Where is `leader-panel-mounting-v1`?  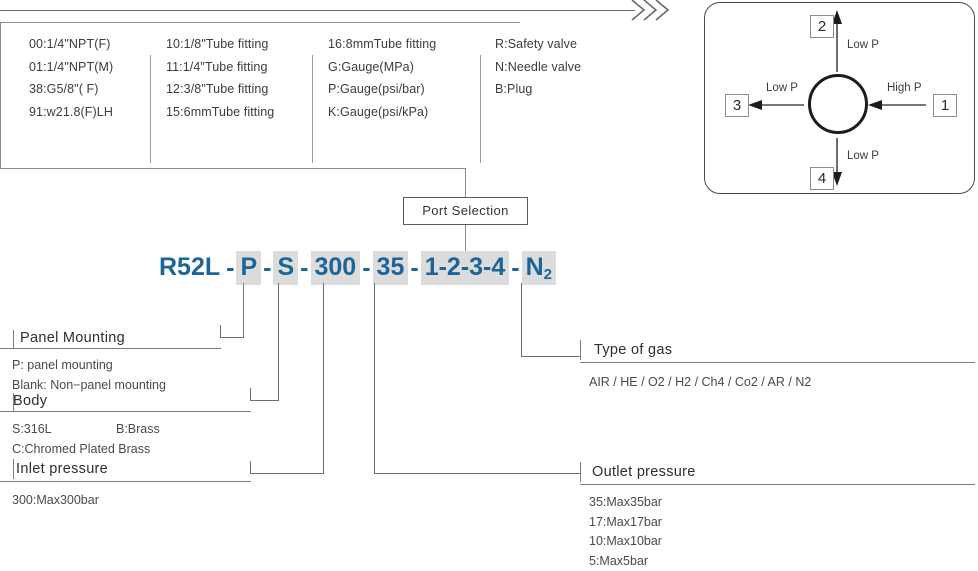 leader-panel-mounting-v1 is located at coordinates (243, 310).